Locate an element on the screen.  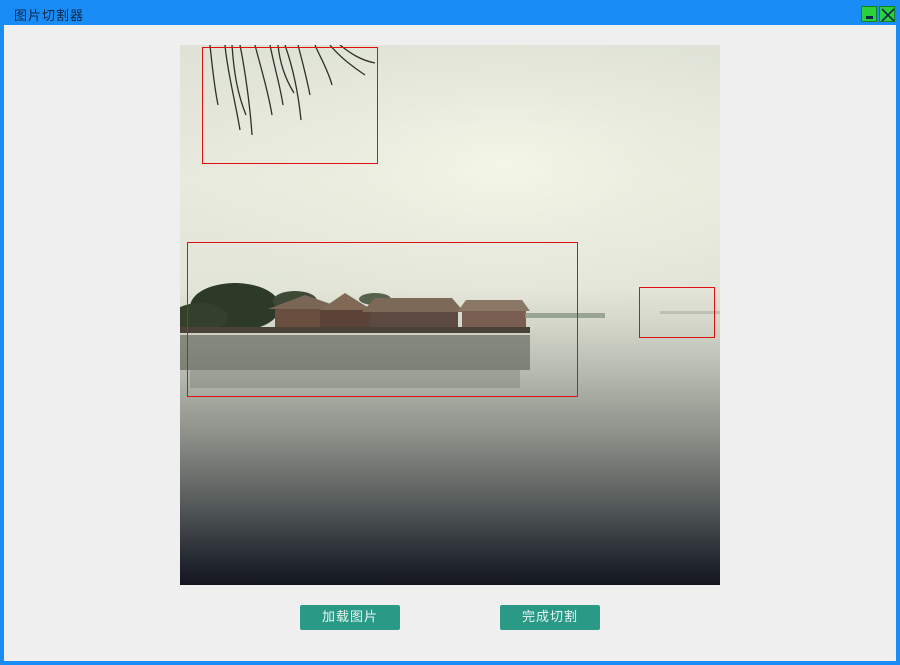
title-bar: 图片切割器 is located at coordinates (450, 12).